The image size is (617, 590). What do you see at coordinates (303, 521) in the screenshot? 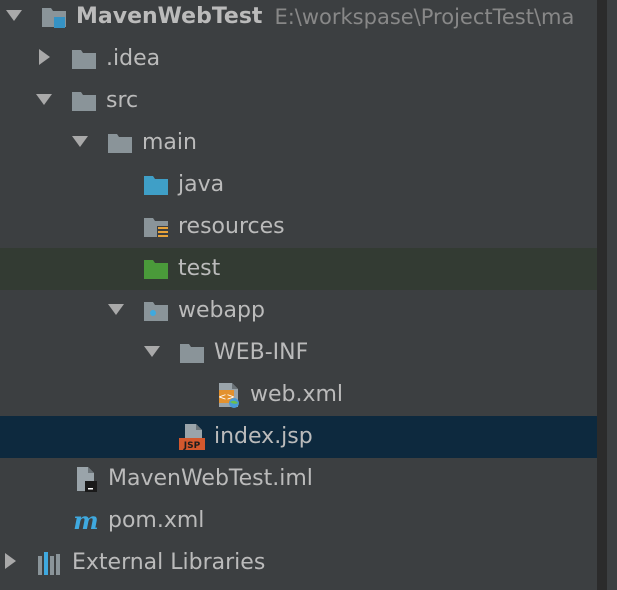
I see `tree-node-pom: m pom.xml` at bounding box center [303, 521].